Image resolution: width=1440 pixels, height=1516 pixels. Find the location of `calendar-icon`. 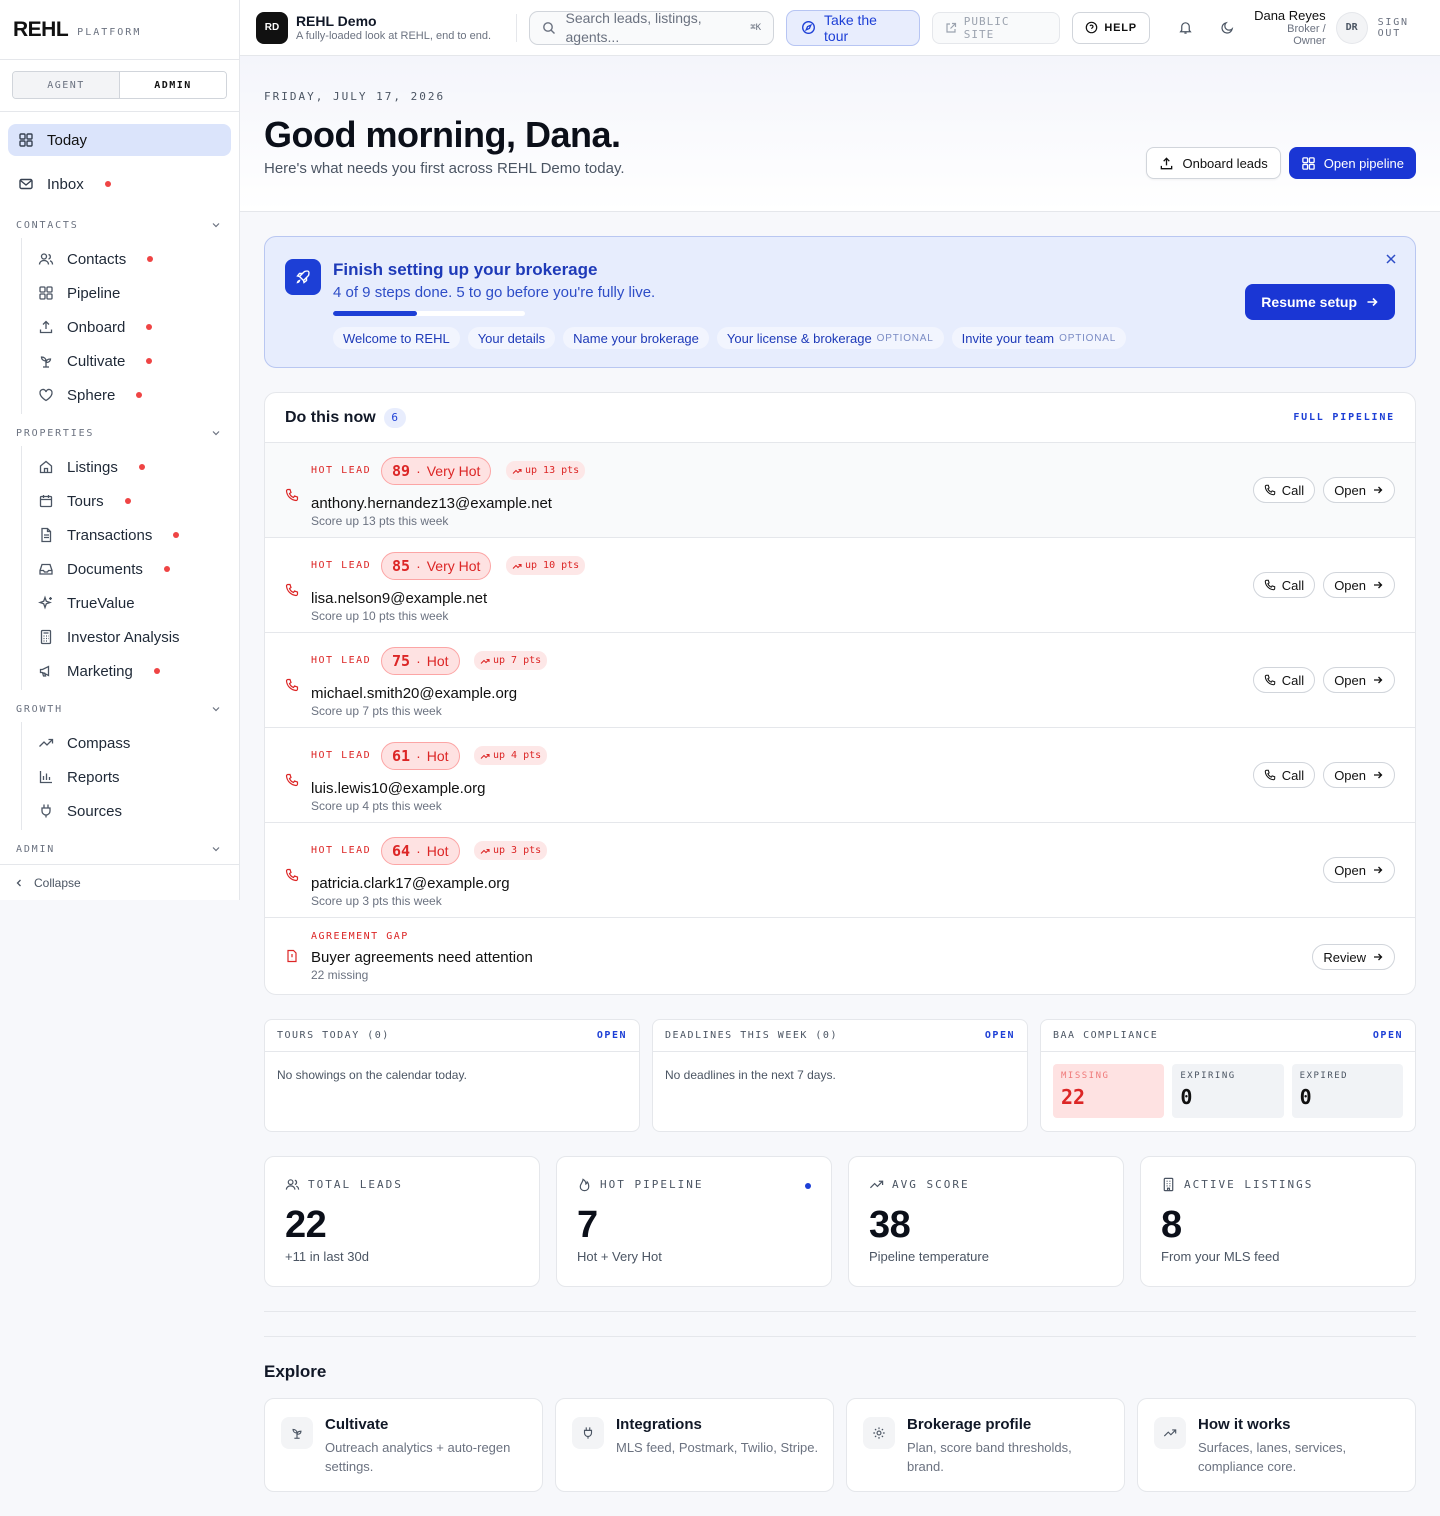

calendar-icon is located at coordinates (46, 501).